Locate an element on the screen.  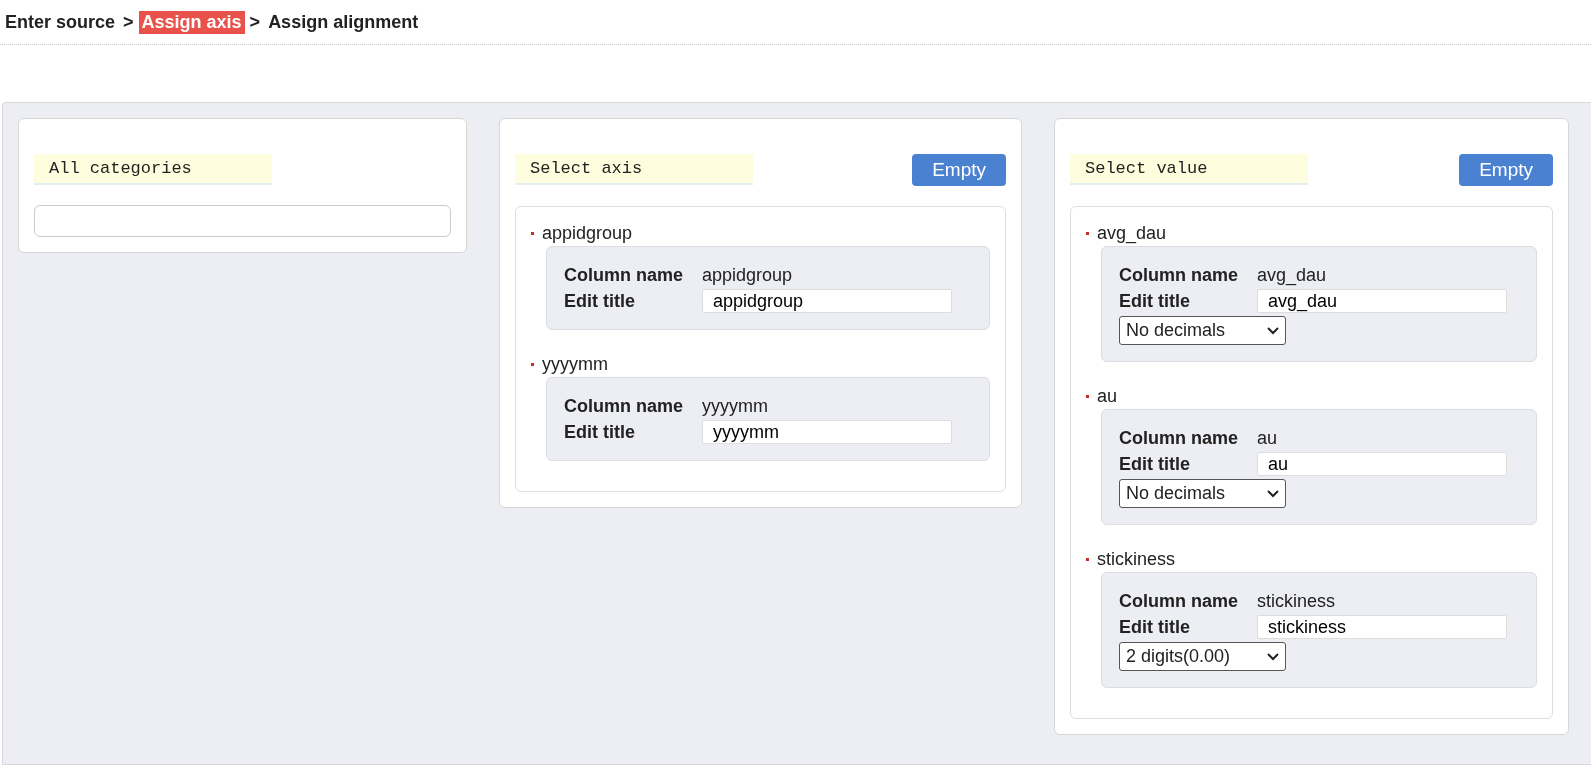
panel-title: All categories is located at coordinates (153, 169).